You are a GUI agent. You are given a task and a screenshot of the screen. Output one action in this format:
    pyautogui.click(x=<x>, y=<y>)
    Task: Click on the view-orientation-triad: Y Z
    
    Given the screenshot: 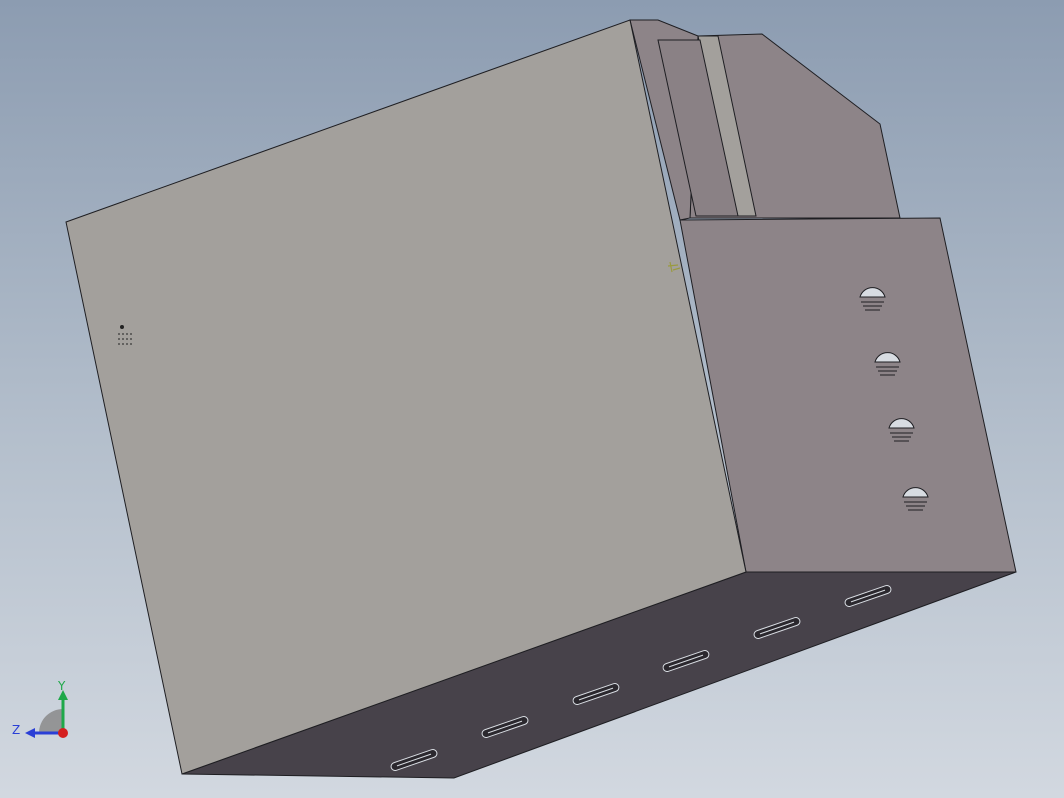 What is the action you would take?
    pyautogui.click(x=45, y=711)
    